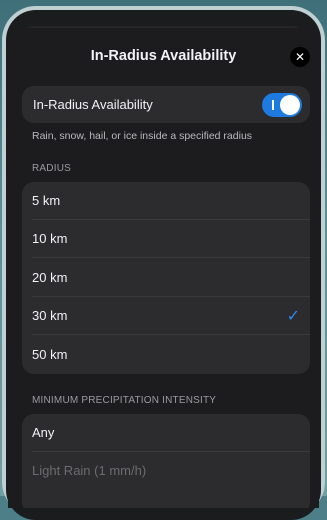 The height and width of the screenshot is (520, 327). I want to click on close-button: ✕, so click(300, 57).